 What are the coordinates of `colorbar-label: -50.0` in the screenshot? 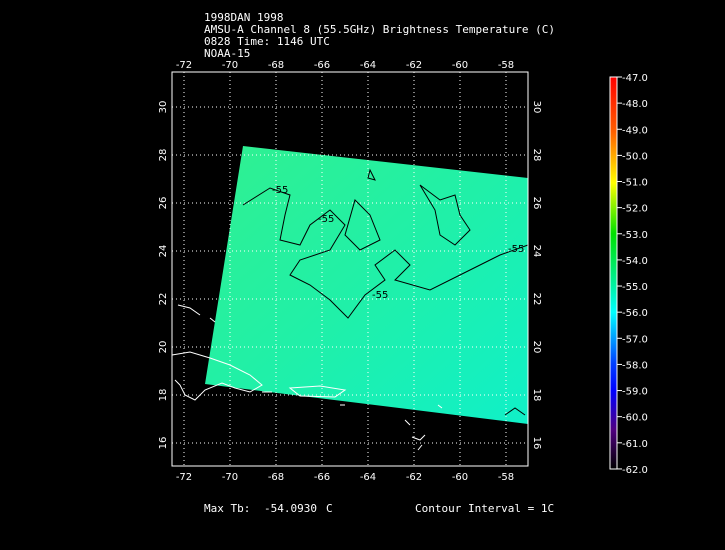 It's located at (635, 156).